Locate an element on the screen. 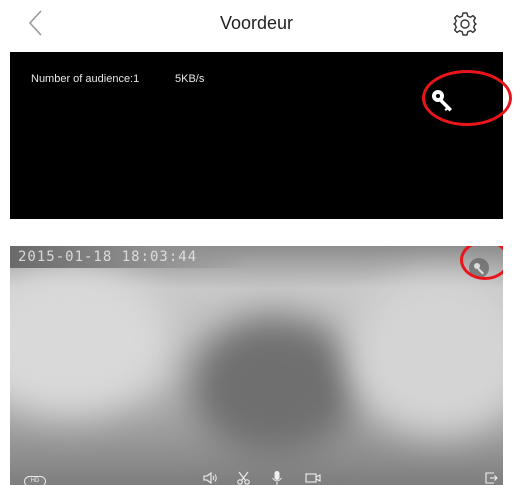 The height and width of the screenshot is (485, 513). unlock-button is located at coordinates (445, 101).